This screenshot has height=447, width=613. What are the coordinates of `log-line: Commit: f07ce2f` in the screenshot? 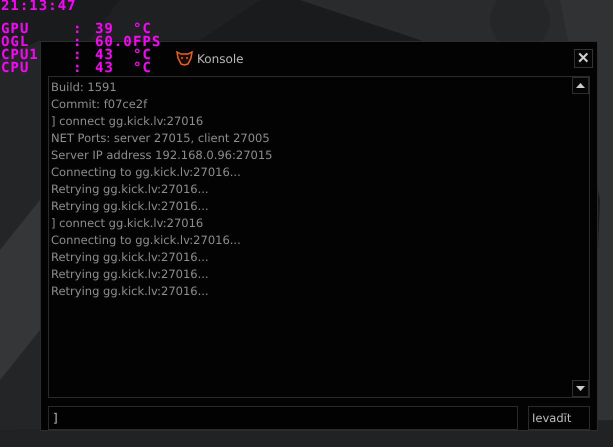 It's located at (99, 104).